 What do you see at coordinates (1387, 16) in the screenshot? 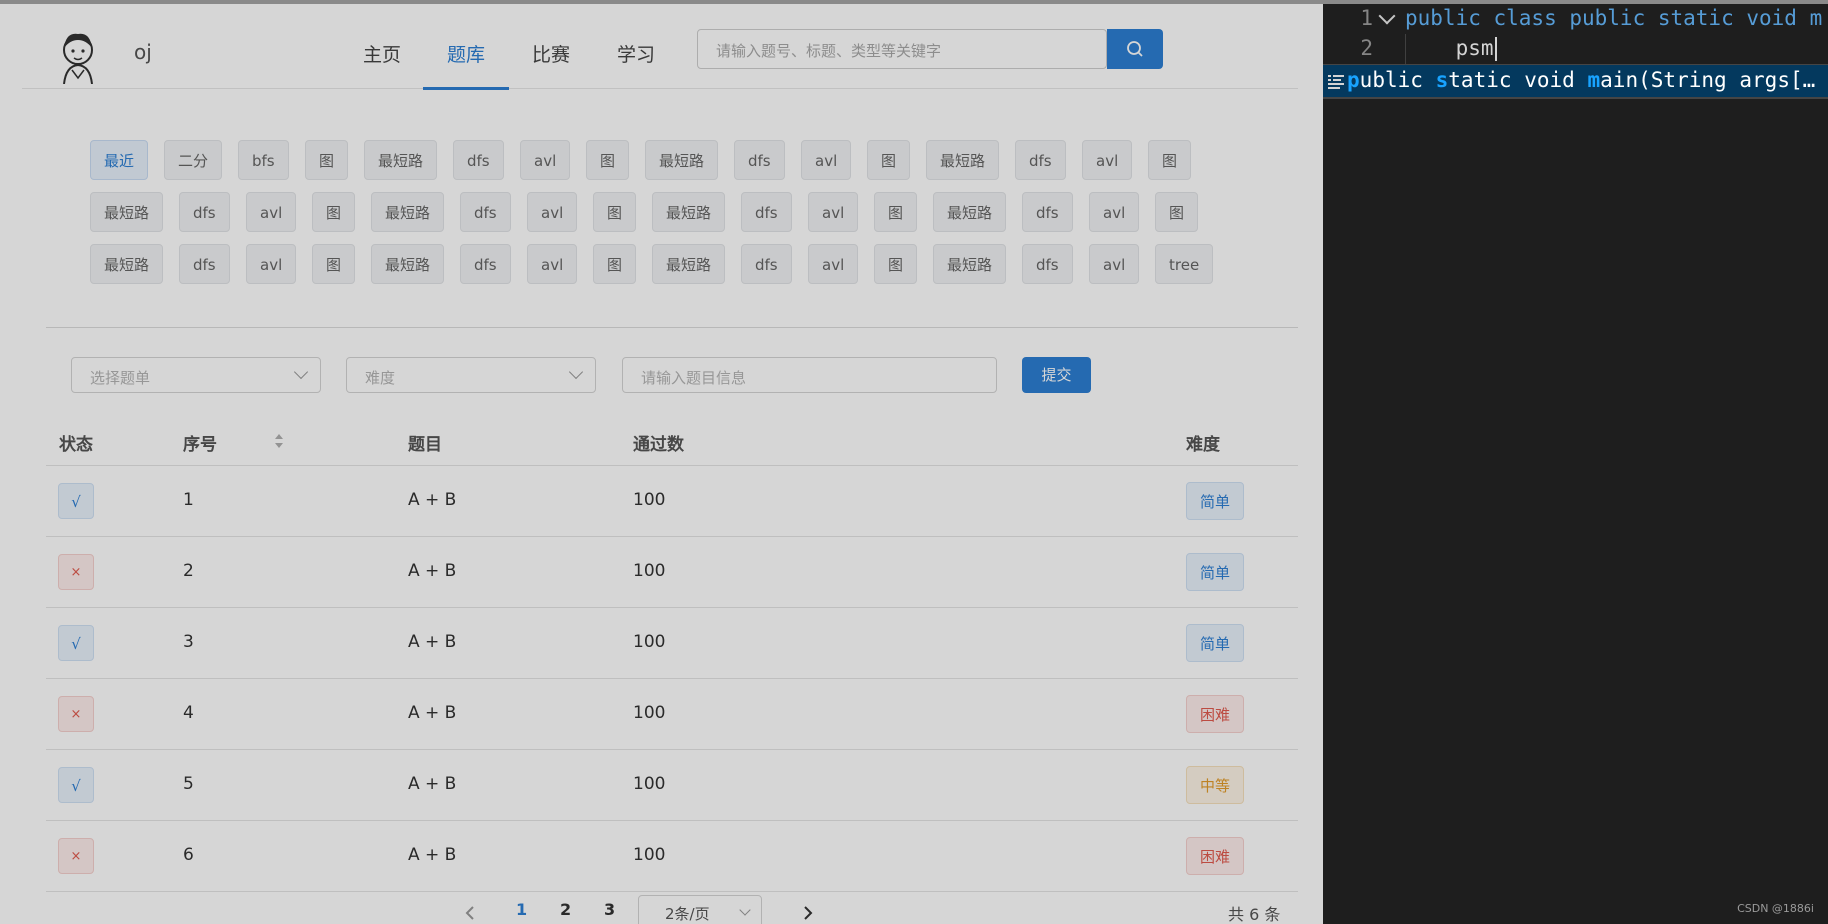
I see `fold-chevron-icon` at bounding box center [1387, 16].